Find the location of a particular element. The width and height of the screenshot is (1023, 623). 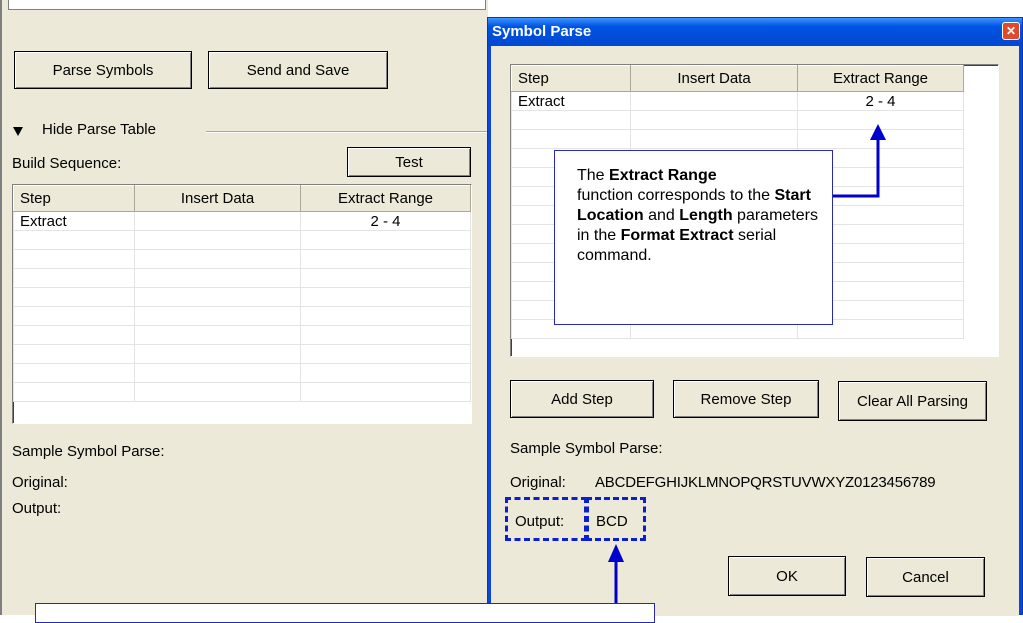

collapse-triangle-icon is located at coordinates (18, 131).